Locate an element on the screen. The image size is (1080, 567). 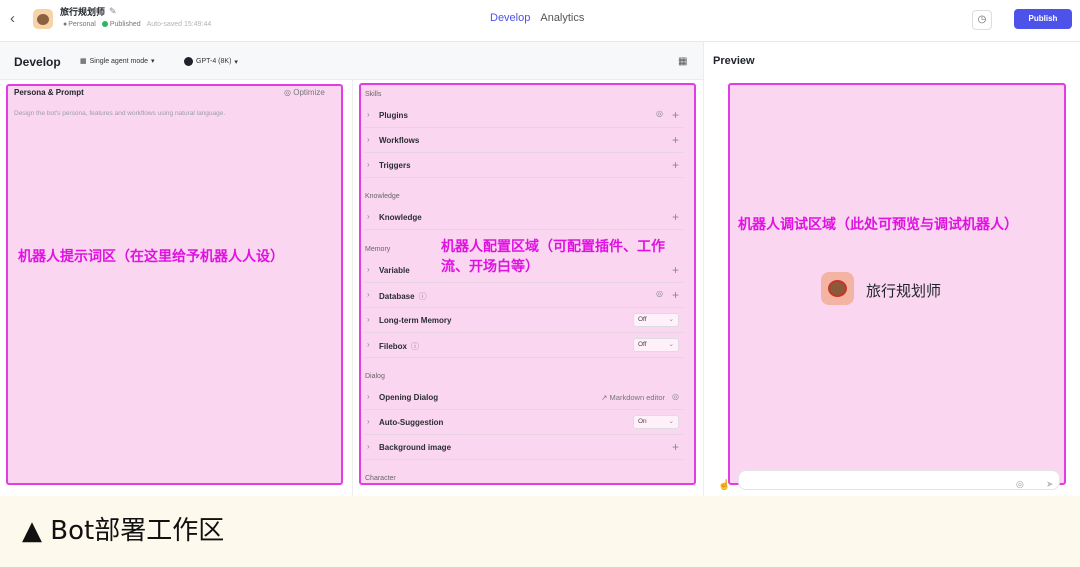
bot-name: 旅行规划师 is located at coordinates (83, 12).